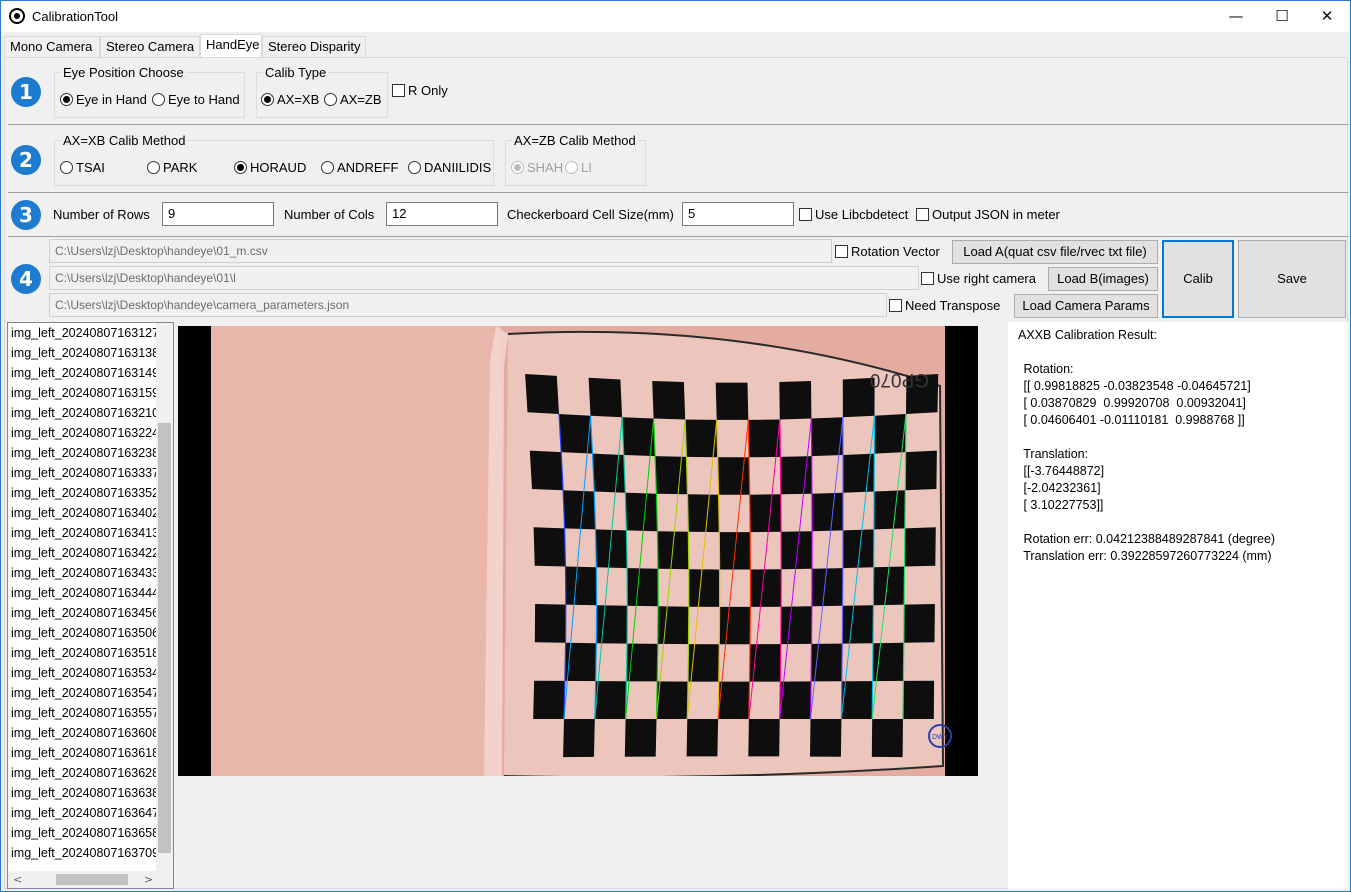 The image size is (1351, 892). I want to click on tab-handeye: HandEye, so click(231, 45).